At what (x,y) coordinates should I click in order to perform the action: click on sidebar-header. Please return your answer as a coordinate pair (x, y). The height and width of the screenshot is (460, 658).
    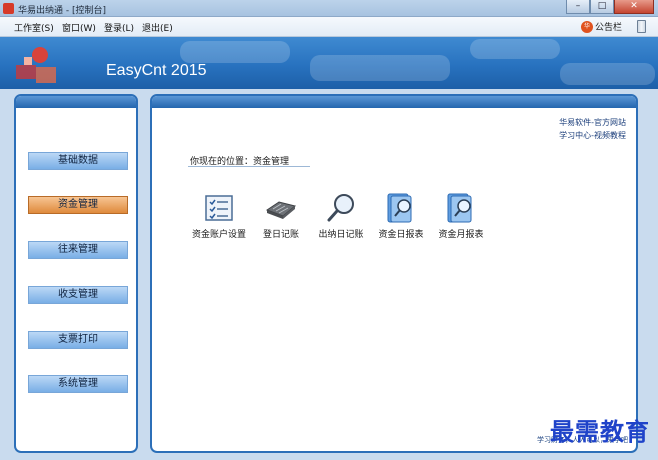
    Looking at the image, I should click on (76, 102).